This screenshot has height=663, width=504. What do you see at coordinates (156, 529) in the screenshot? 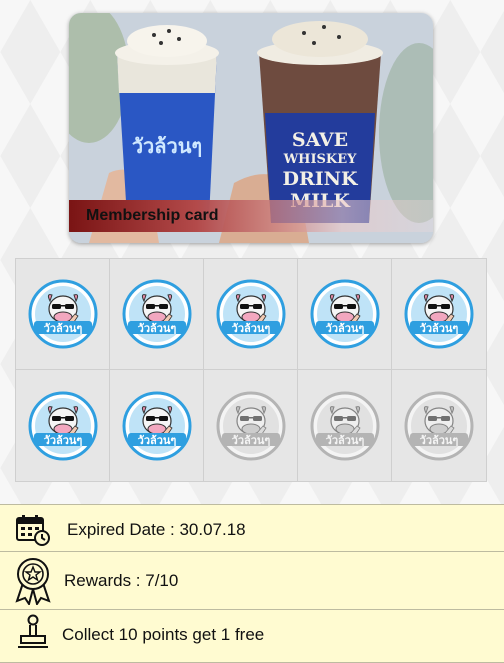
I see `expire-date-text: Expired Date : 30.07.18` at bounding box center [156, 529].